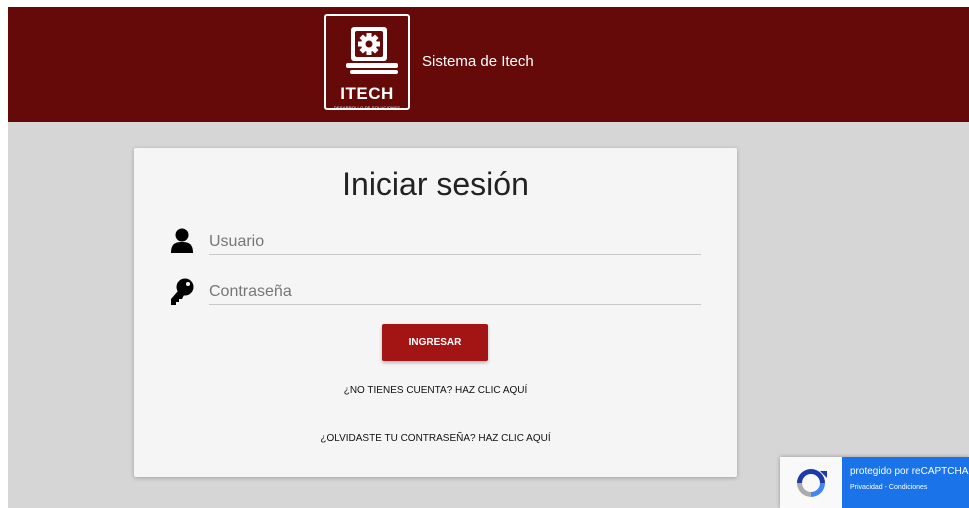  Describe the element at coordinates (435, 438) in the screenshot. I see `forgot-password-link: ¿OLVIDASTE TU CONTRASEÑA? HAZ CLIC AQUÍ` at that location.